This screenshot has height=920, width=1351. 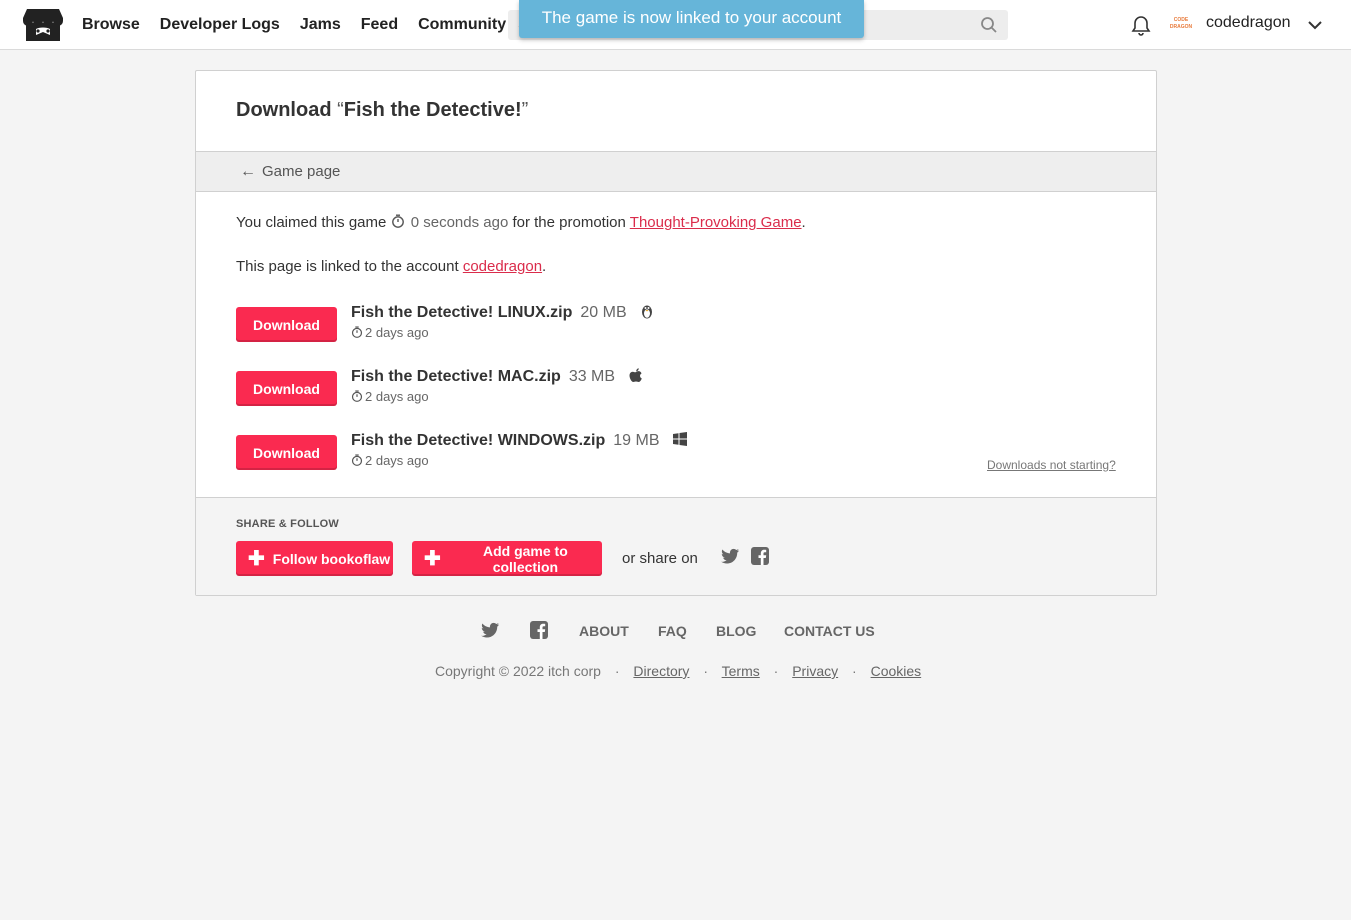 What do you see at coordinates (636, 440) in the screenshot?
I see `file-size: 19 MB` at bounding box center [636, 440].